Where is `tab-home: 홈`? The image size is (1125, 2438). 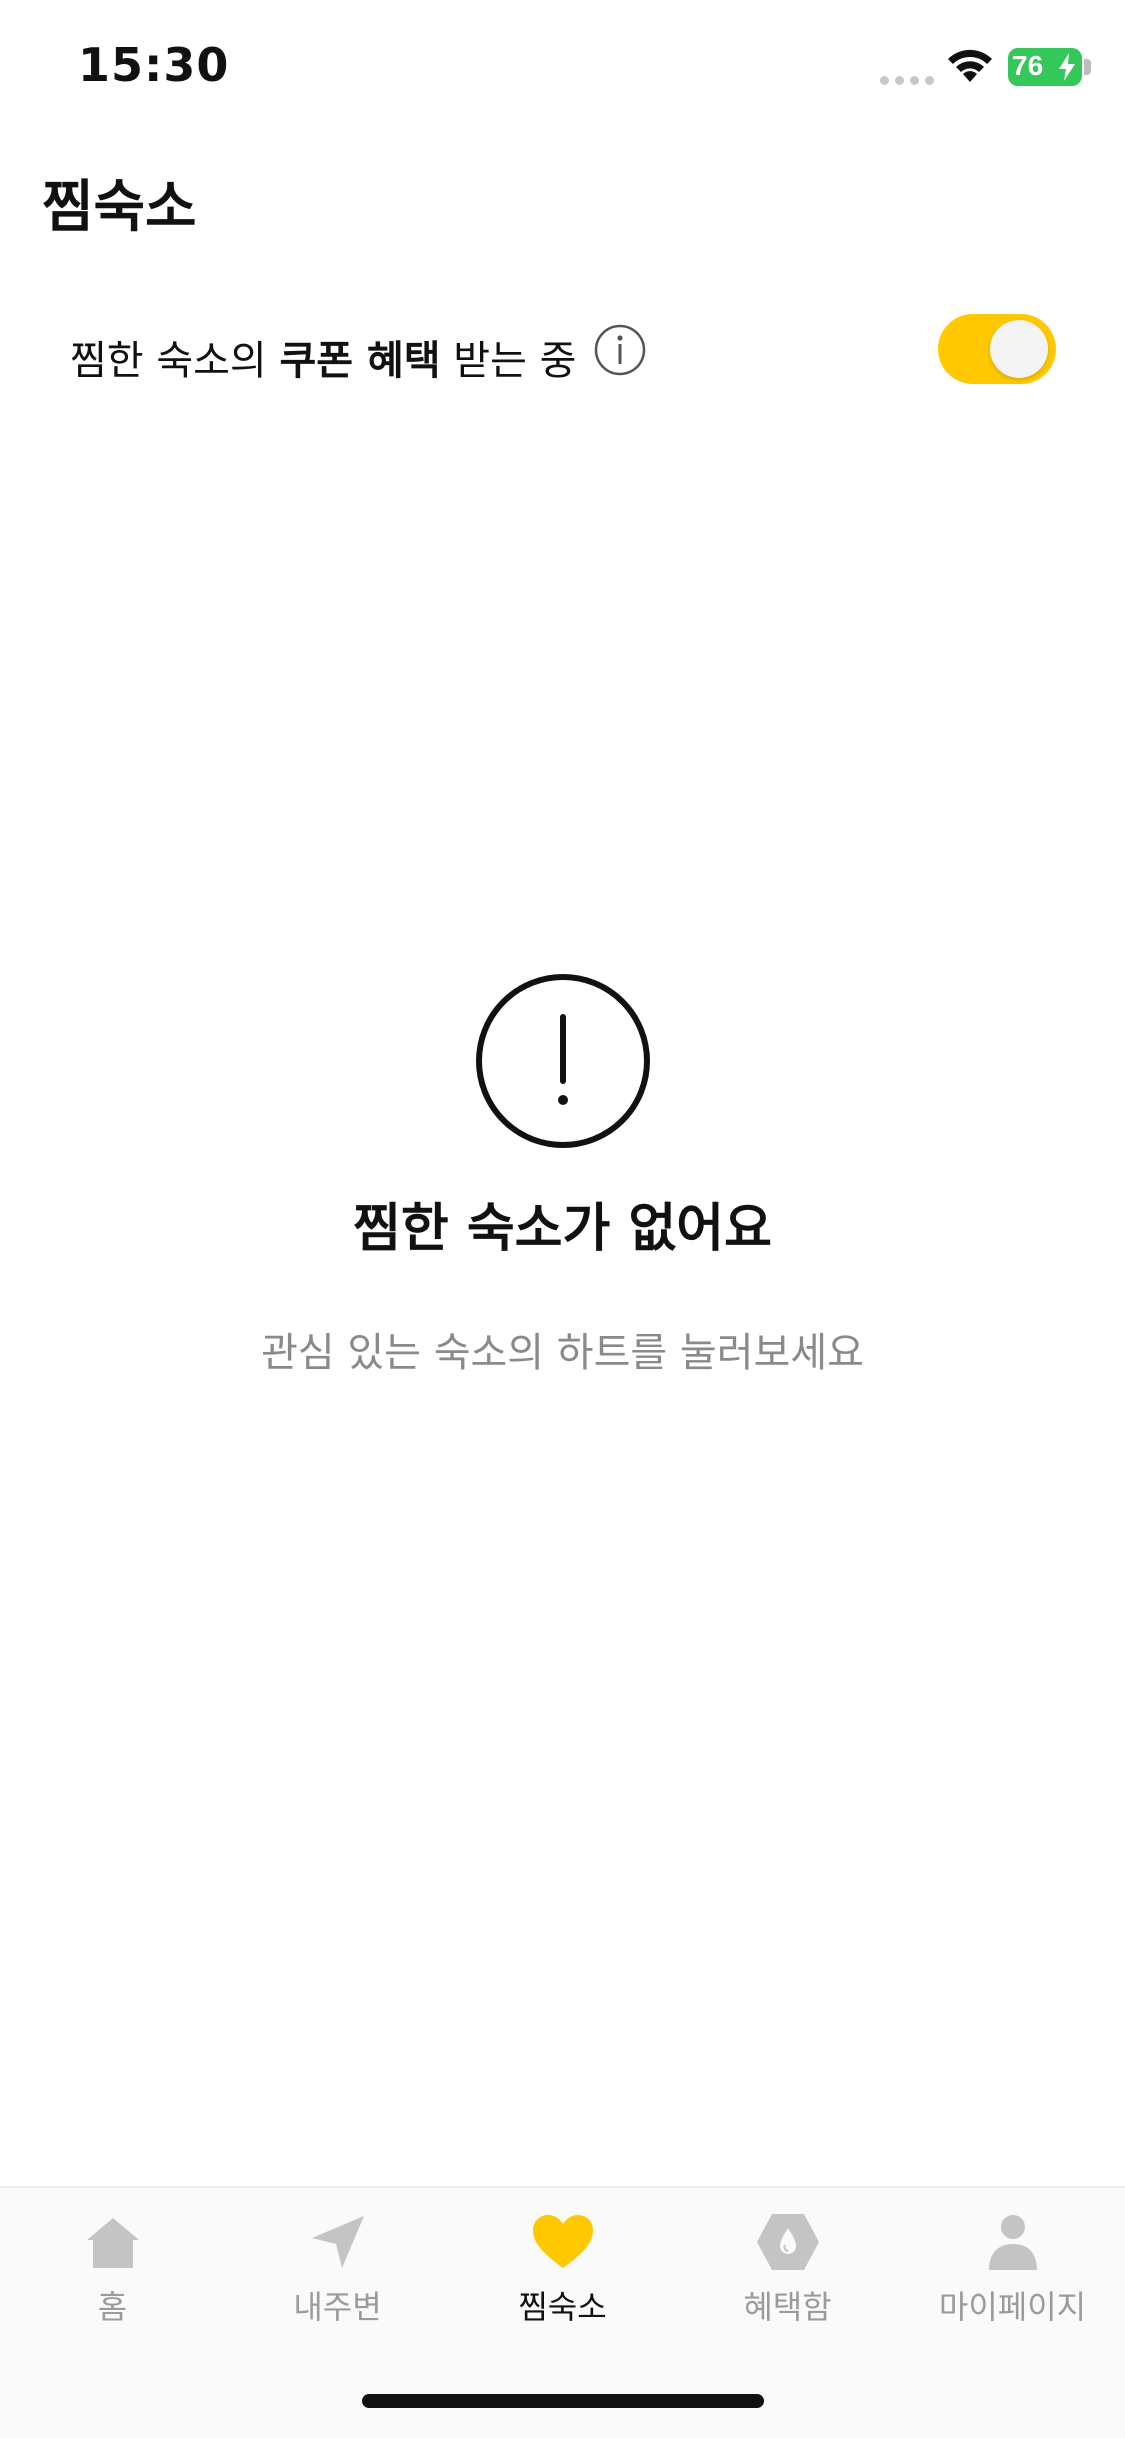
tab-home: 홈 is located at coordinates (112, 2282).